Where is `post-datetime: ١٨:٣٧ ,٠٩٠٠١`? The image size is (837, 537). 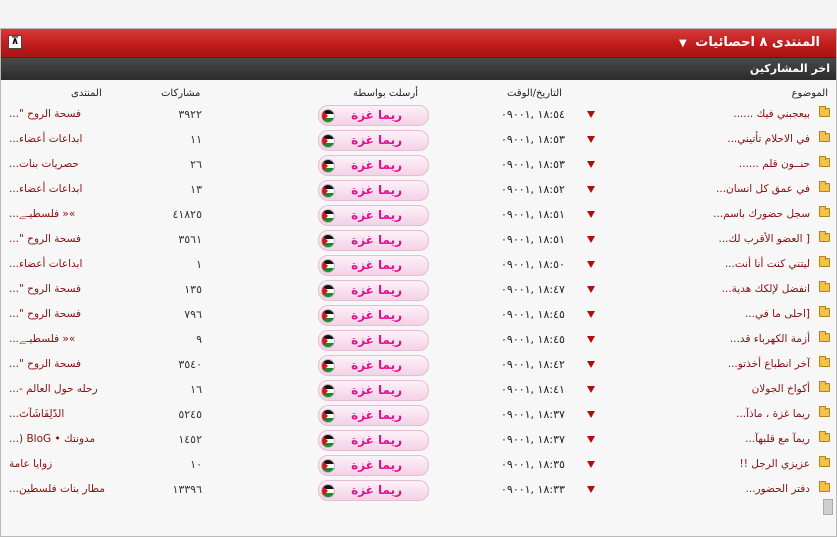
post-datetime: ١٨:٣٧ ,٠٩٠٠١ is located at coordinates (533, 439).